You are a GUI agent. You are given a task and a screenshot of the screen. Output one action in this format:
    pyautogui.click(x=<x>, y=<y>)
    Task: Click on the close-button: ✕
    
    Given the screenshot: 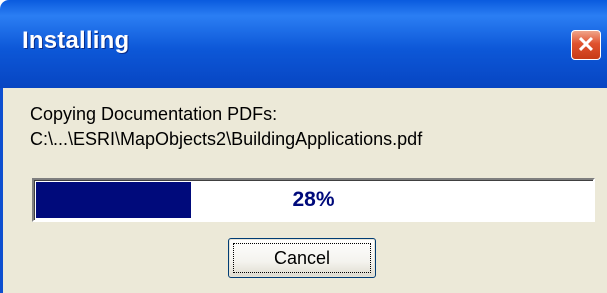 What is the action you would take?
    pyautogui.click(x=586, y=45)
    